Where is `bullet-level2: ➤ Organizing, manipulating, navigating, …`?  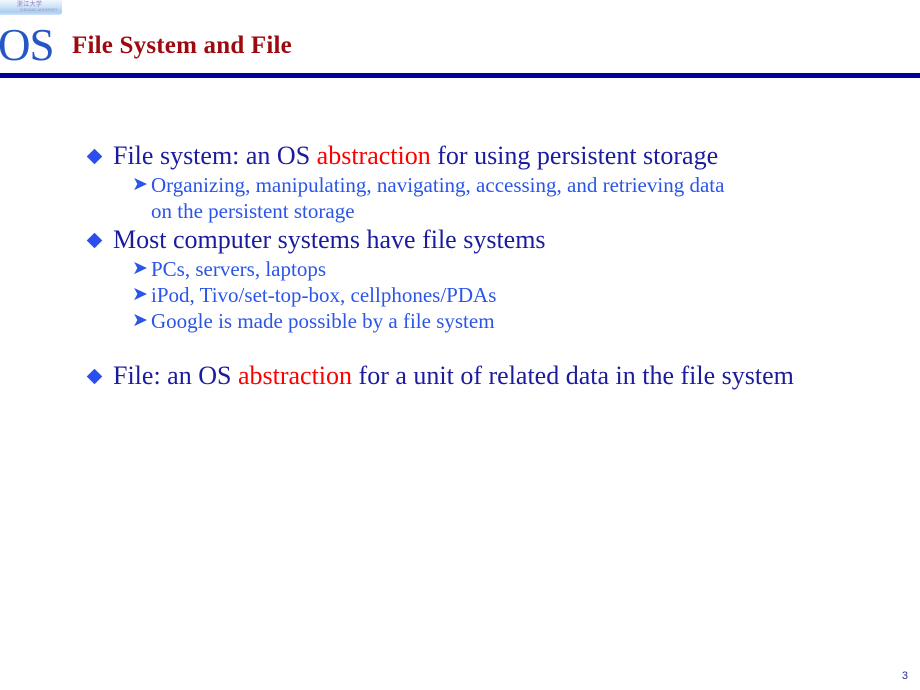 bullet-level2: ➤ Organizing, manipulating, navigating, … is located at coordinates (488, 198).